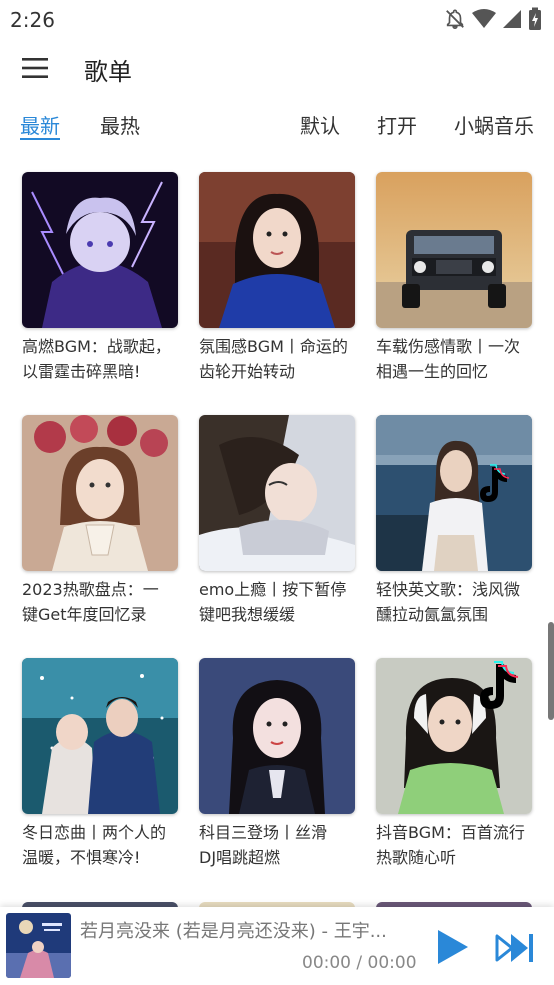  I want to click on status-bar: 2:26, so click(277, 18).